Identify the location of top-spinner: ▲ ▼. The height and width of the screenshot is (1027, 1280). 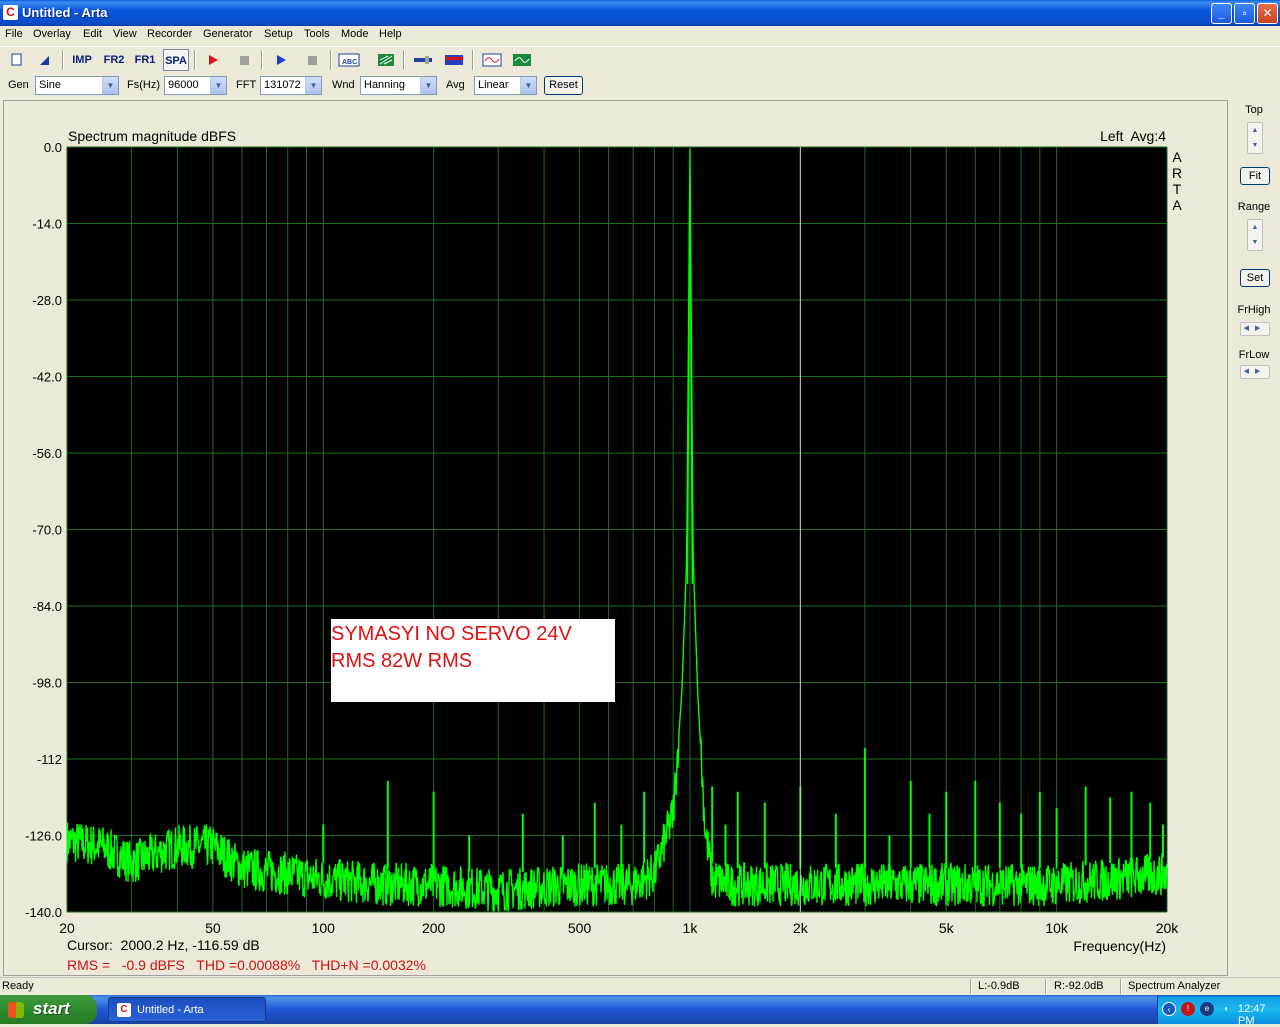
(1255, 138).